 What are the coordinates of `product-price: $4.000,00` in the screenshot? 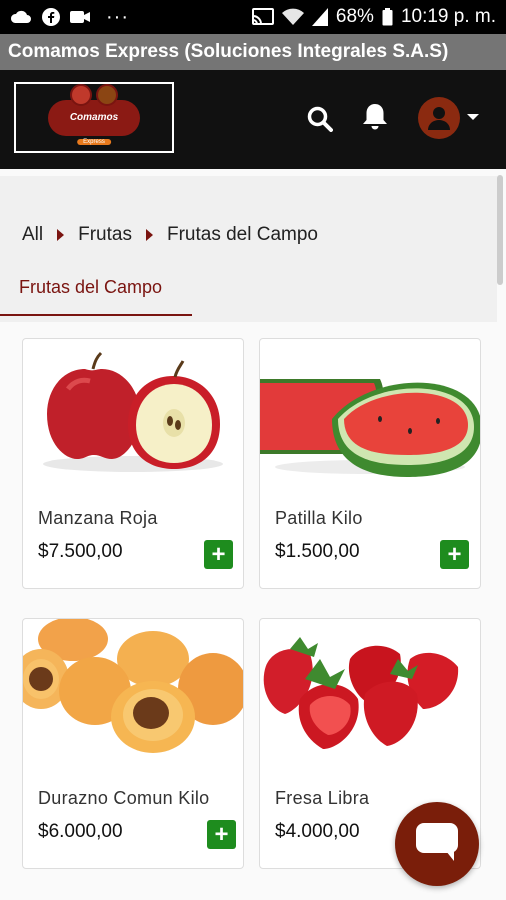 It's located at (317, 831).